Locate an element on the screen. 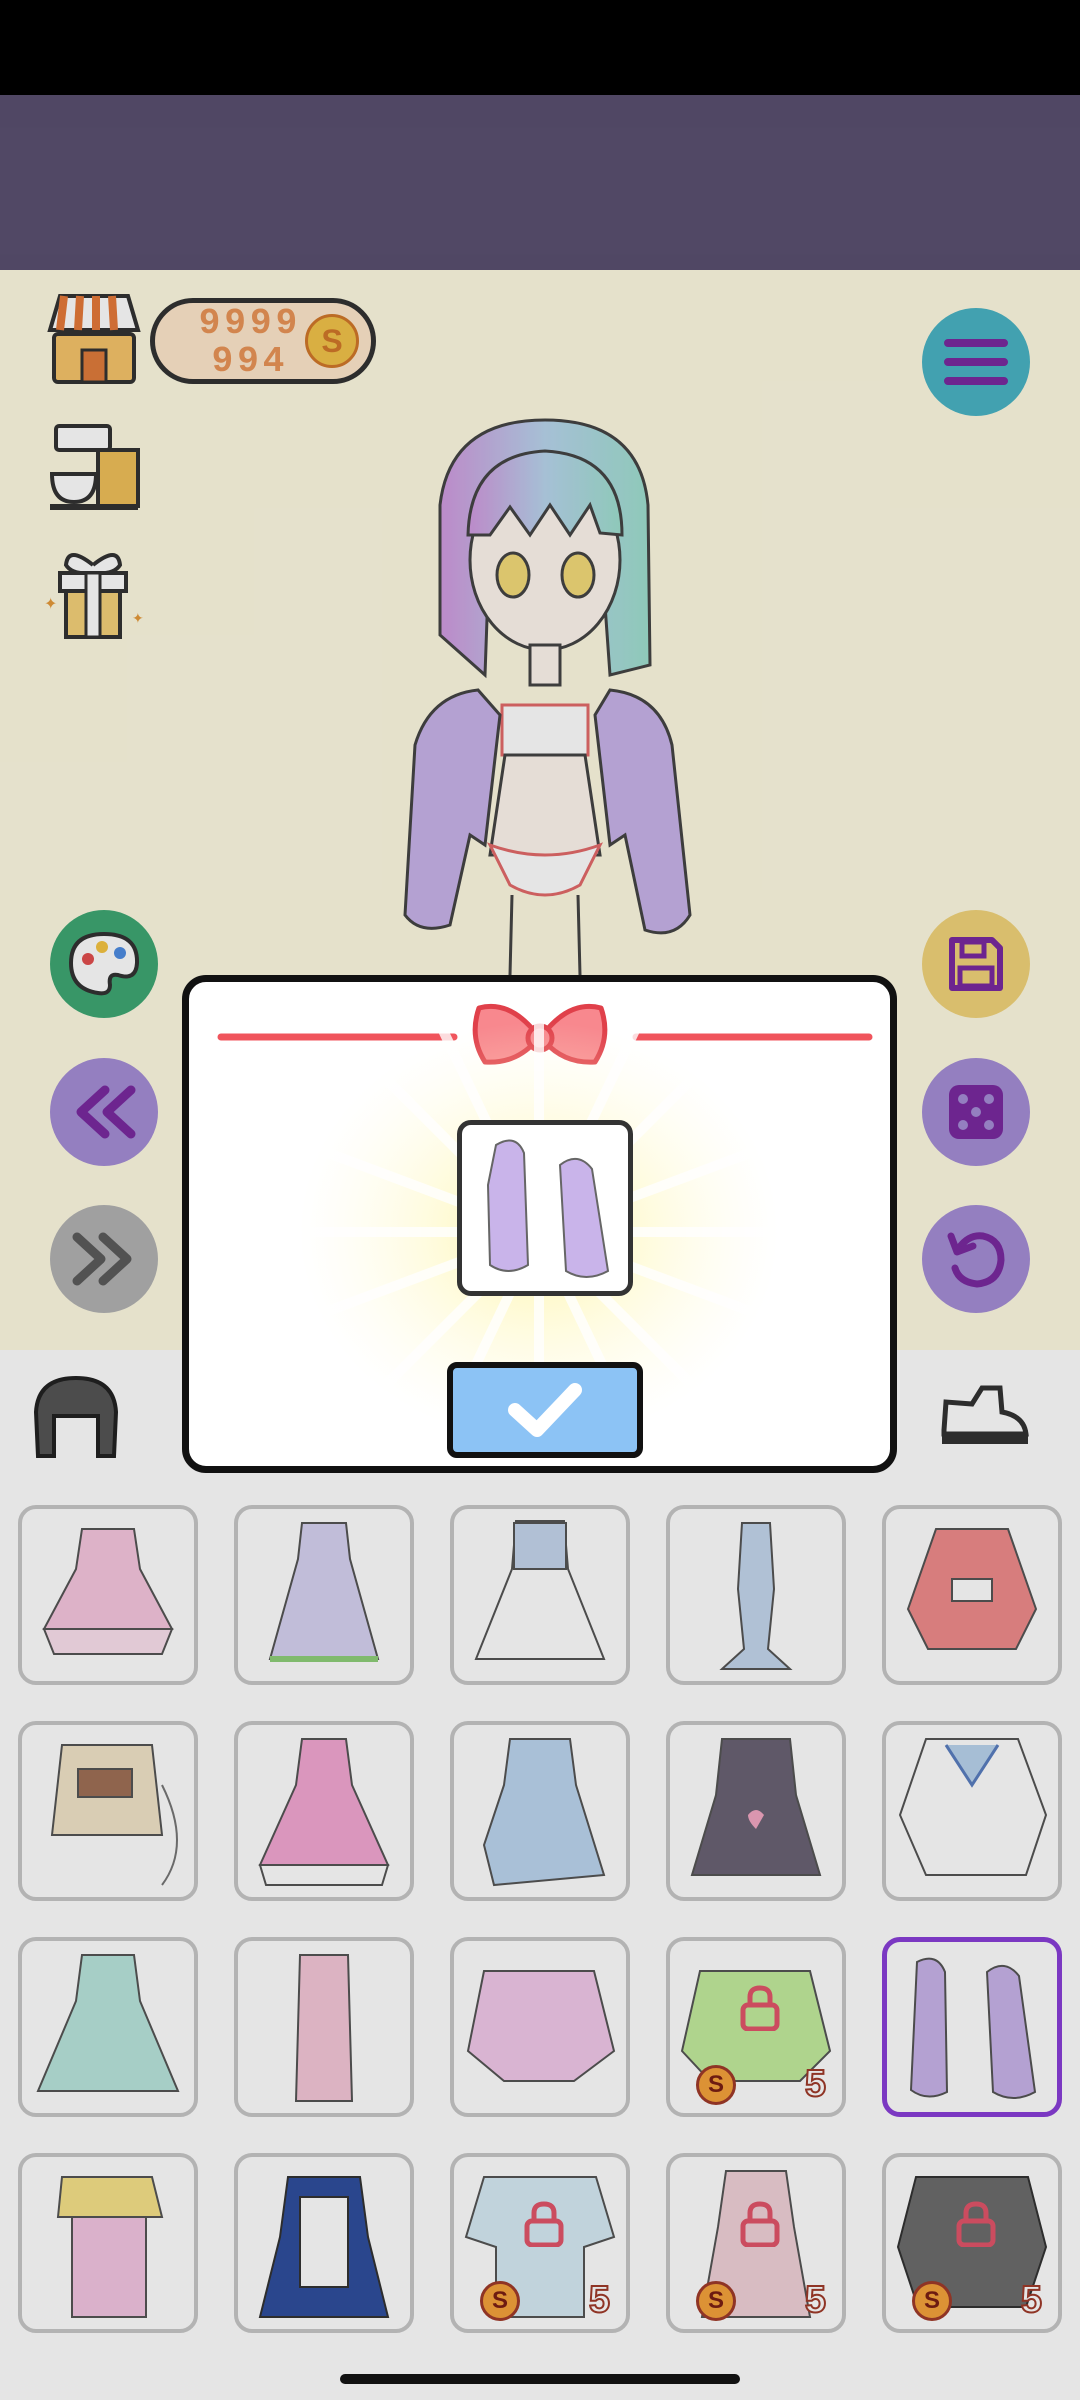 This screenshot has width=1080, height=2400. home-indicator is located at coordinates (540, 2379).